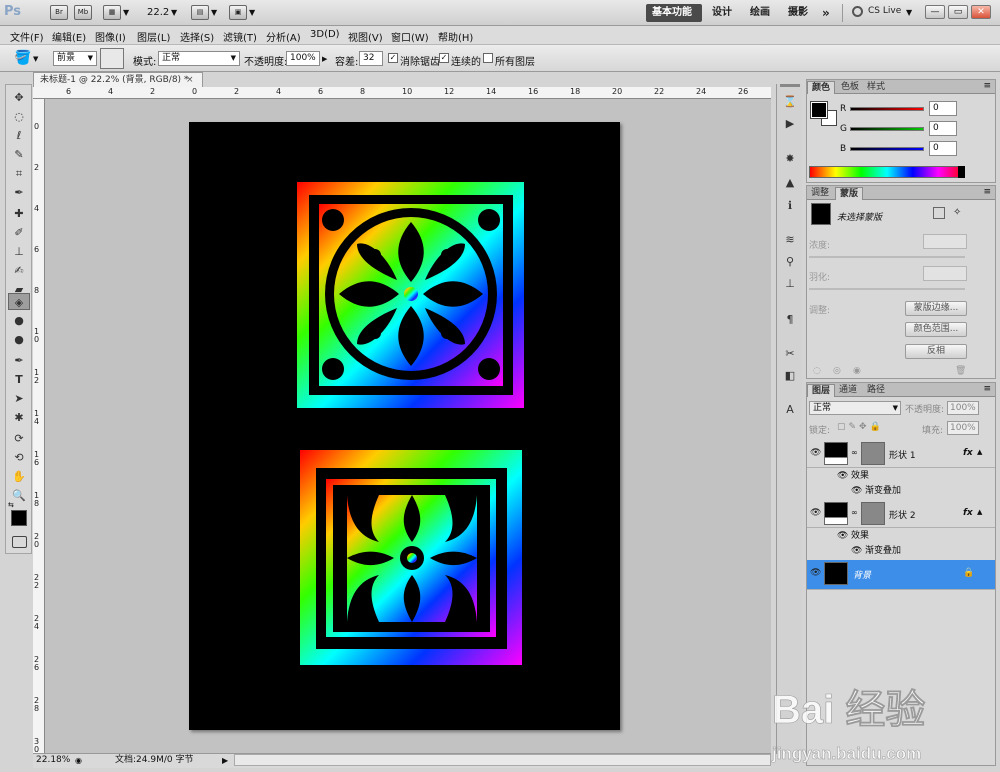  I want to click on tab-layers: 图层, so click(821, 390).